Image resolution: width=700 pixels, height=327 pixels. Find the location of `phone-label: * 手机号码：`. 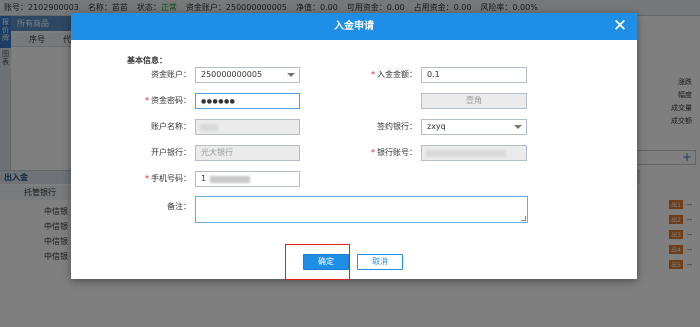

phone-label: * 手机号码： is located at coordinates (156, 179).